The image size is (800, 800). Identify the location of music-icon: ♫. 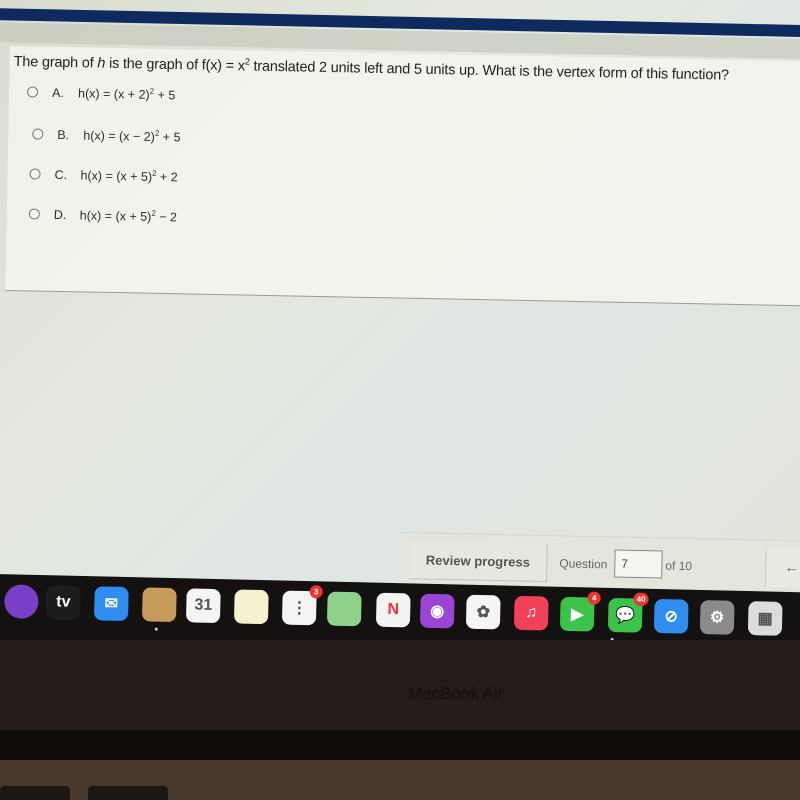
(531, 613).